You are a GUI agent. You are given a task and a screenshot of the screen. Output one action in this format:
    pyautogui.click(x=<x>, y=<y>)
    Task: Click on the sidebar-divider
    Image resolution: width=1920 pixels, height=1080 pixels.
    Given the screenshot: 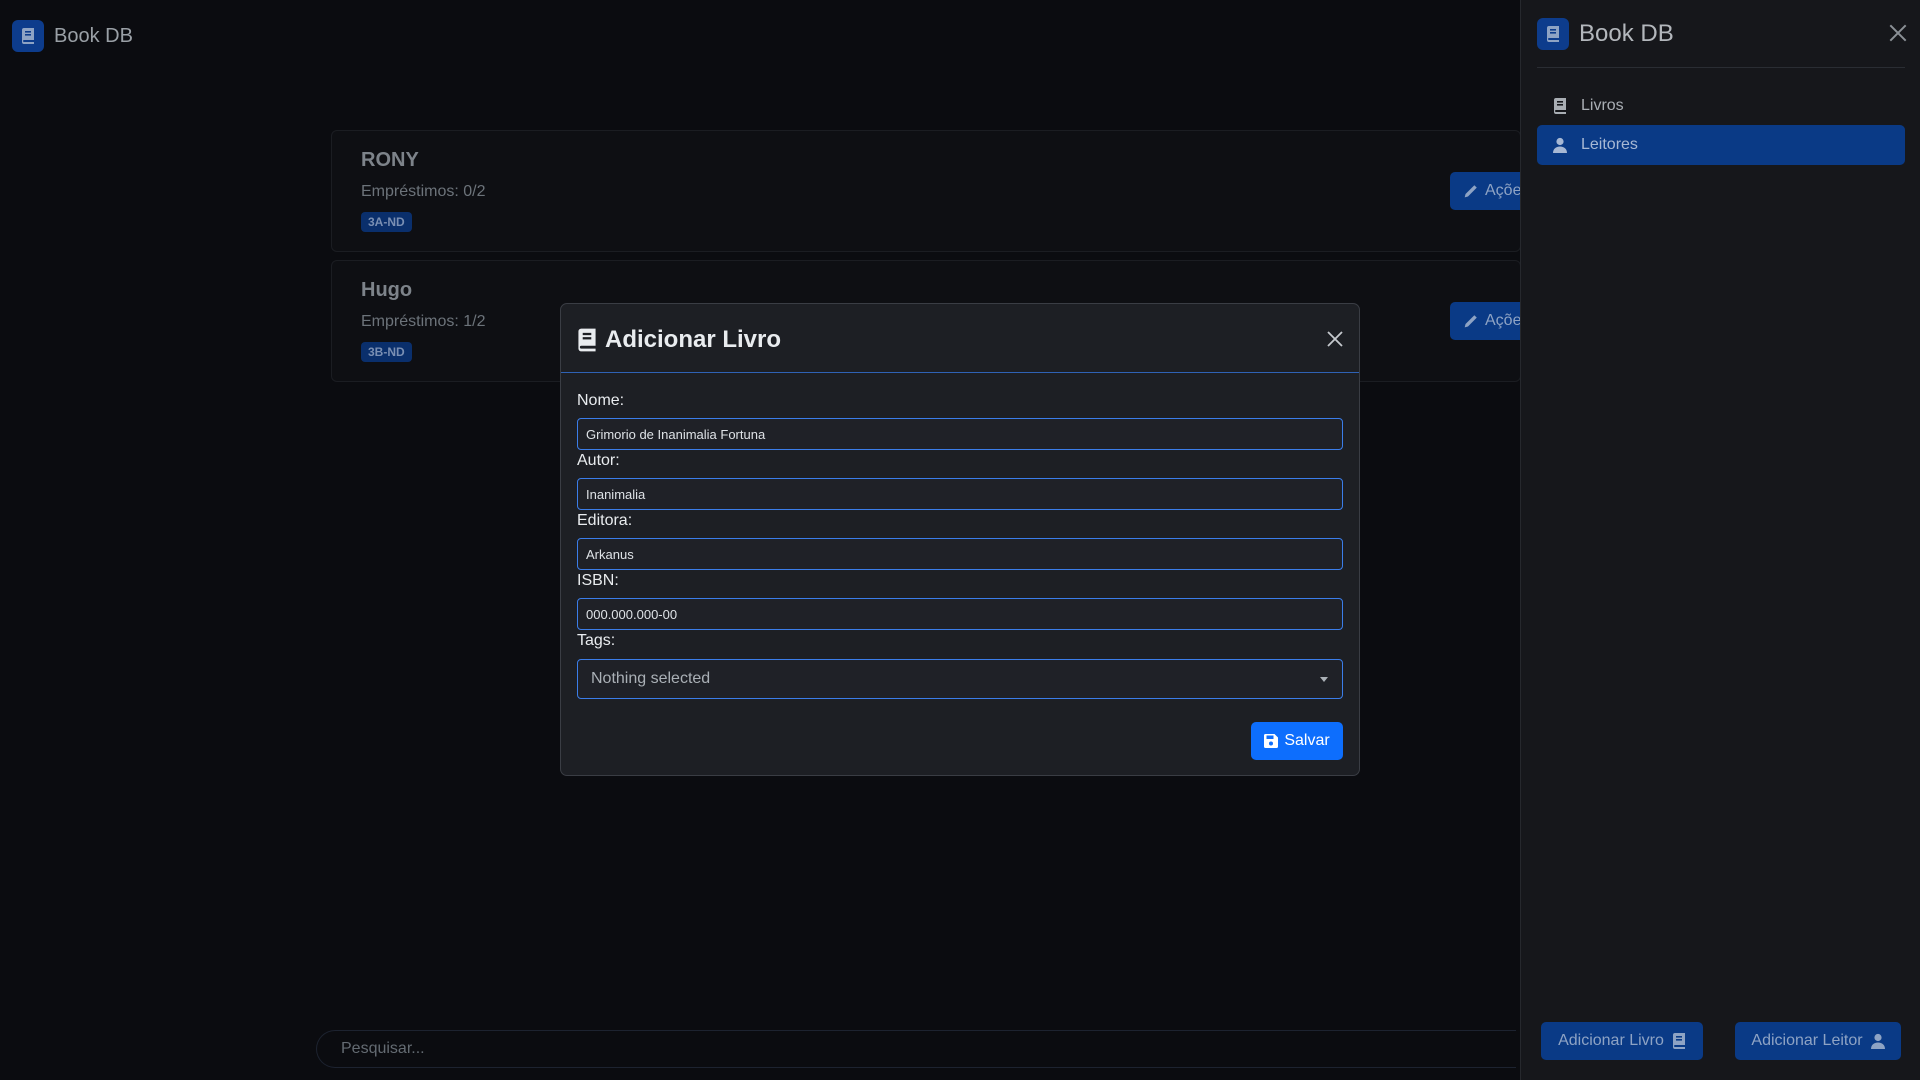 What is the action you would take?
    pyautogui.click(x=1721, y=67)
    